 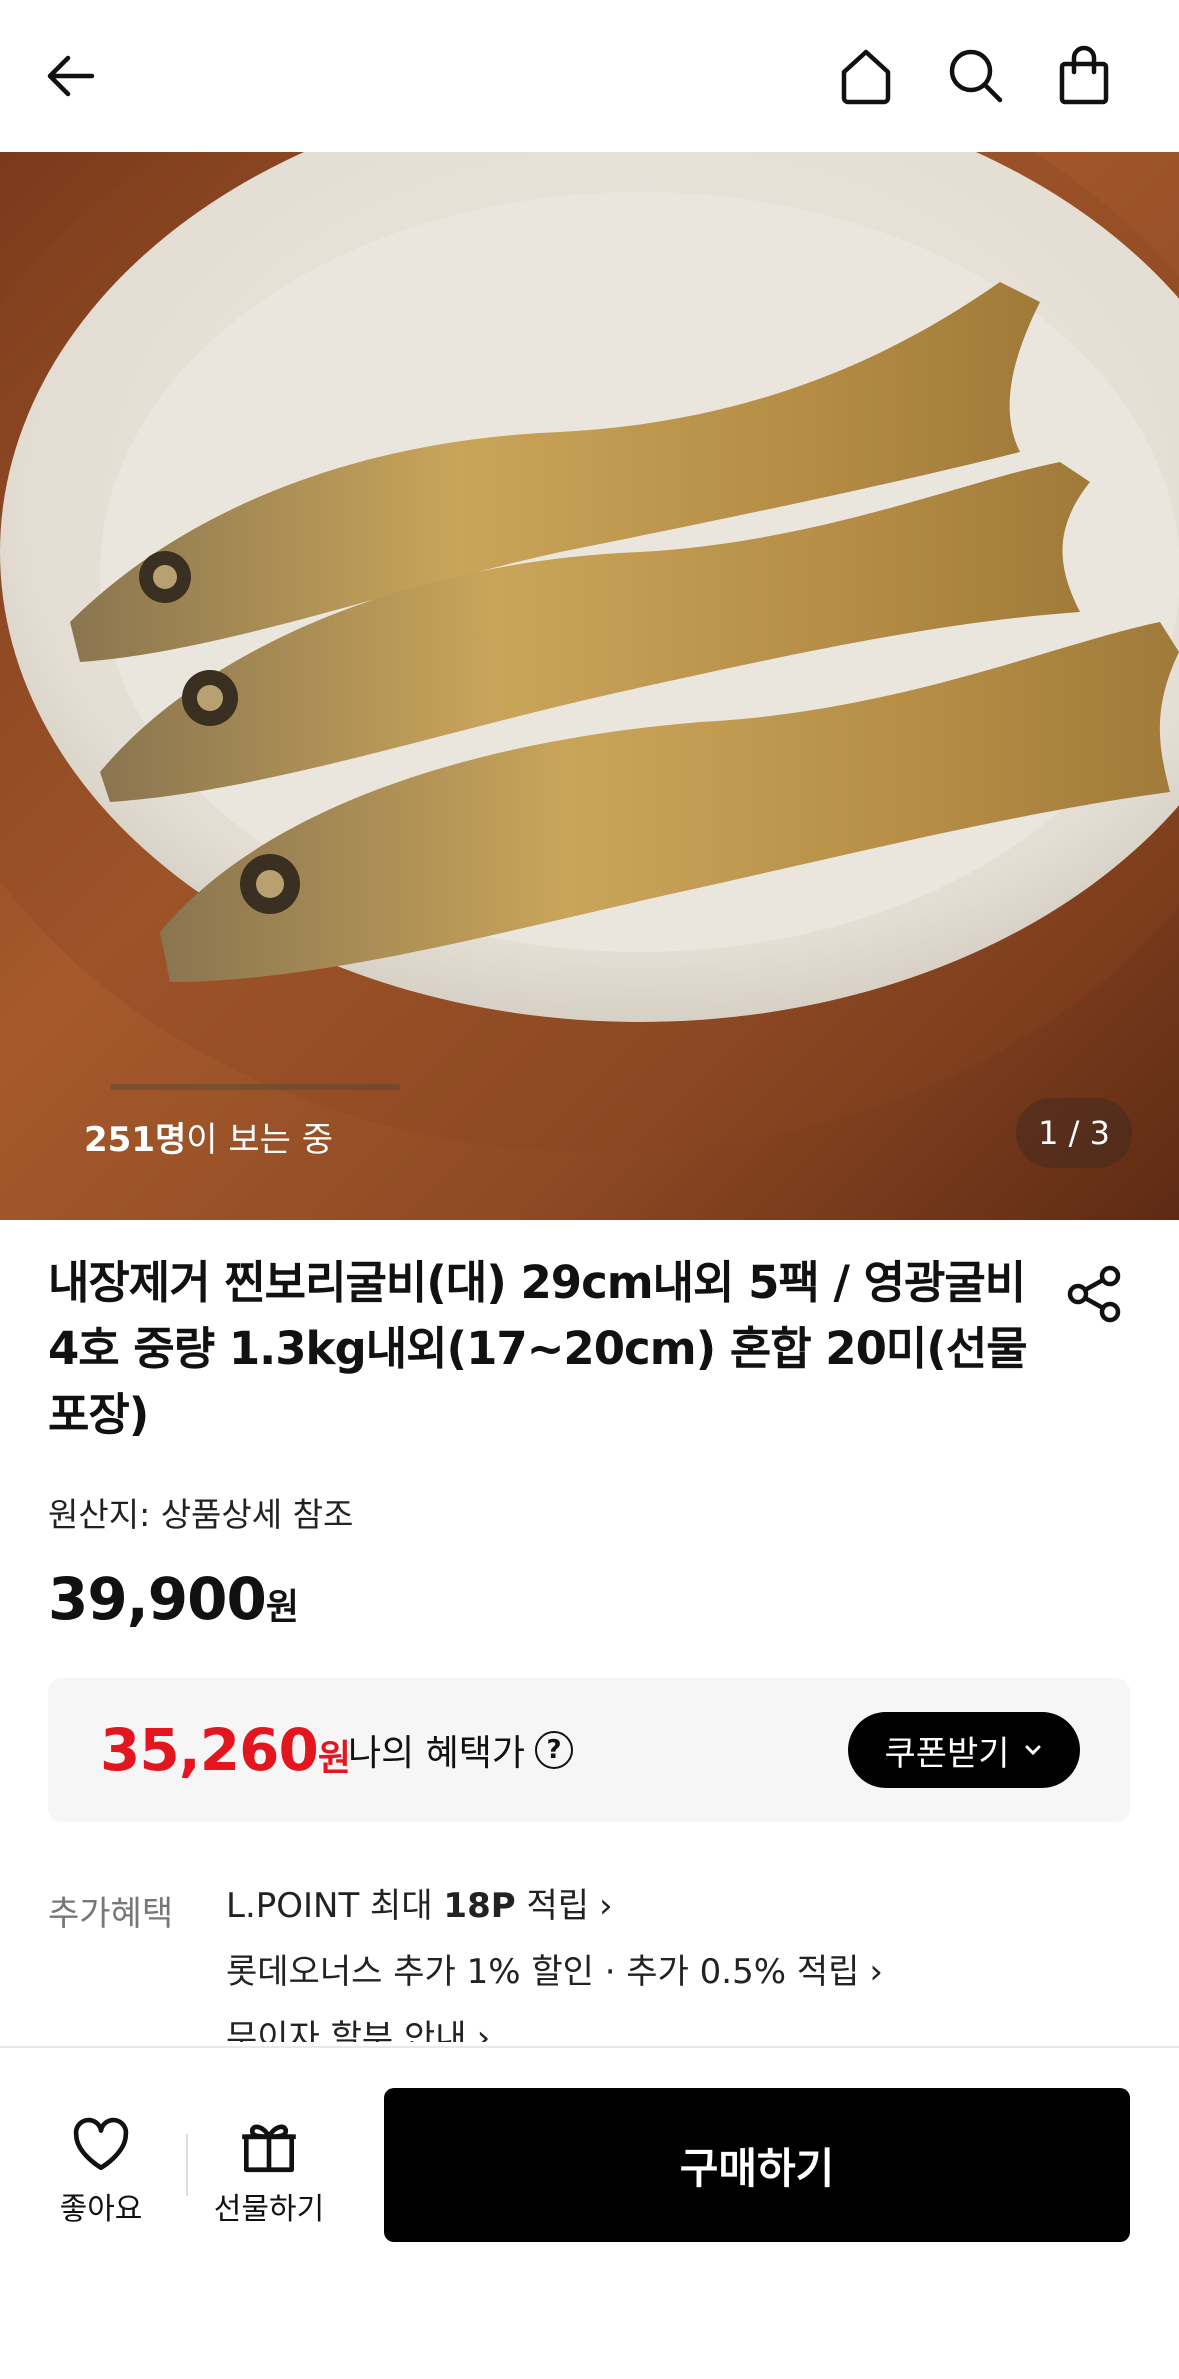 I want to click on benefit-price: 35,260원, so click(x=225, y=1750).